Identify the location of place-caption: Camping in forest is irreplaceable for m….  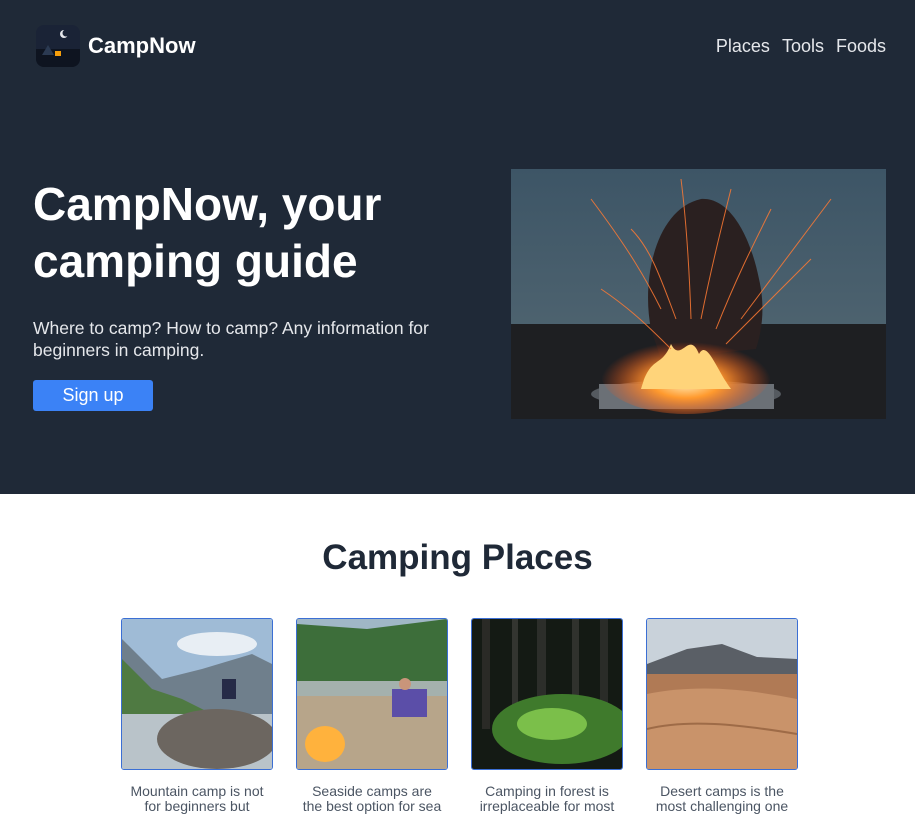
(547, 798).